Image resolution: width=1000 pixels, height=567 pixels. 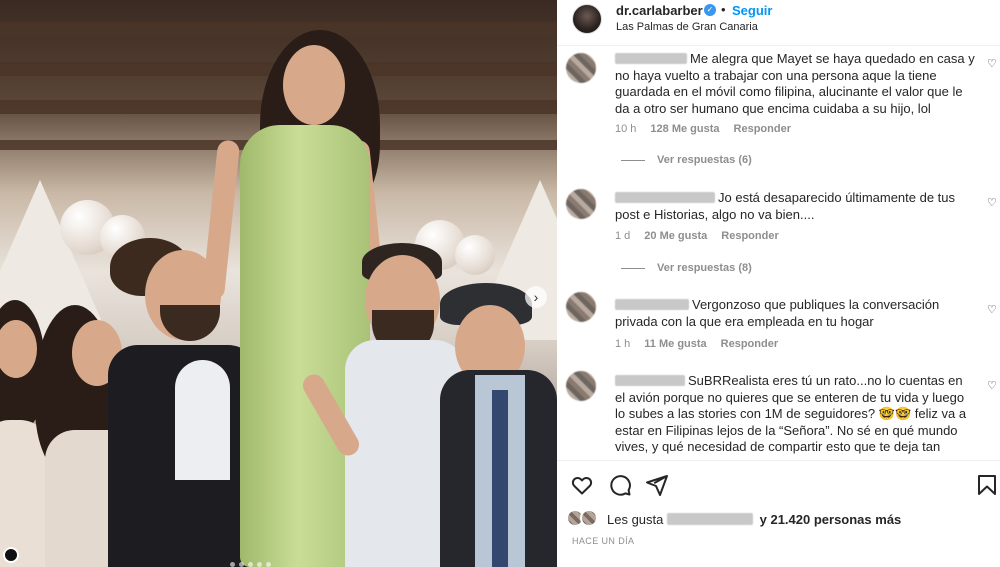 I want to click on verified-badge-icon: ✓, so click(x=710, y=10).